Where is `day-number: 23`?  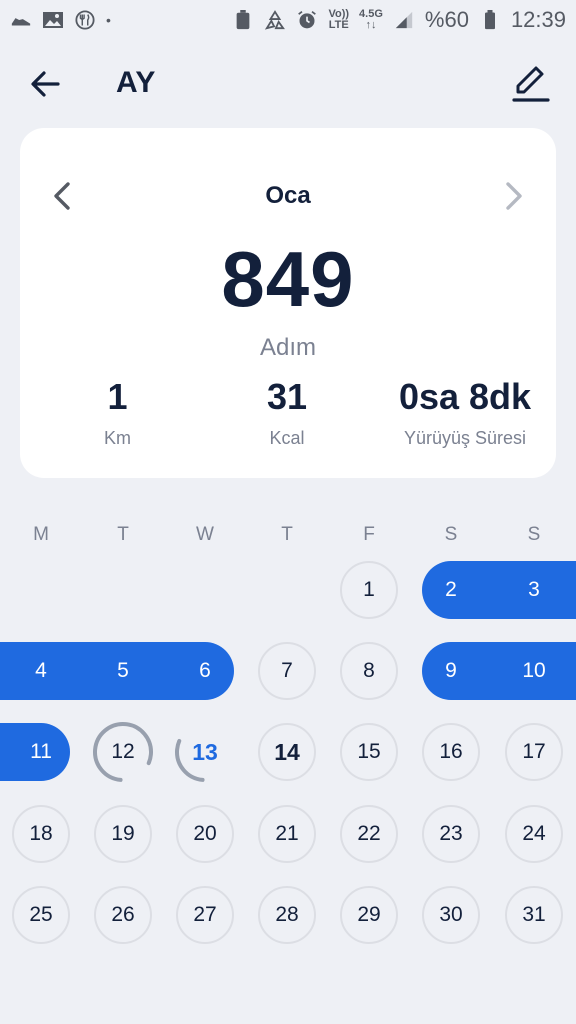
day-number: 23 is located at coordinates (451, 833).